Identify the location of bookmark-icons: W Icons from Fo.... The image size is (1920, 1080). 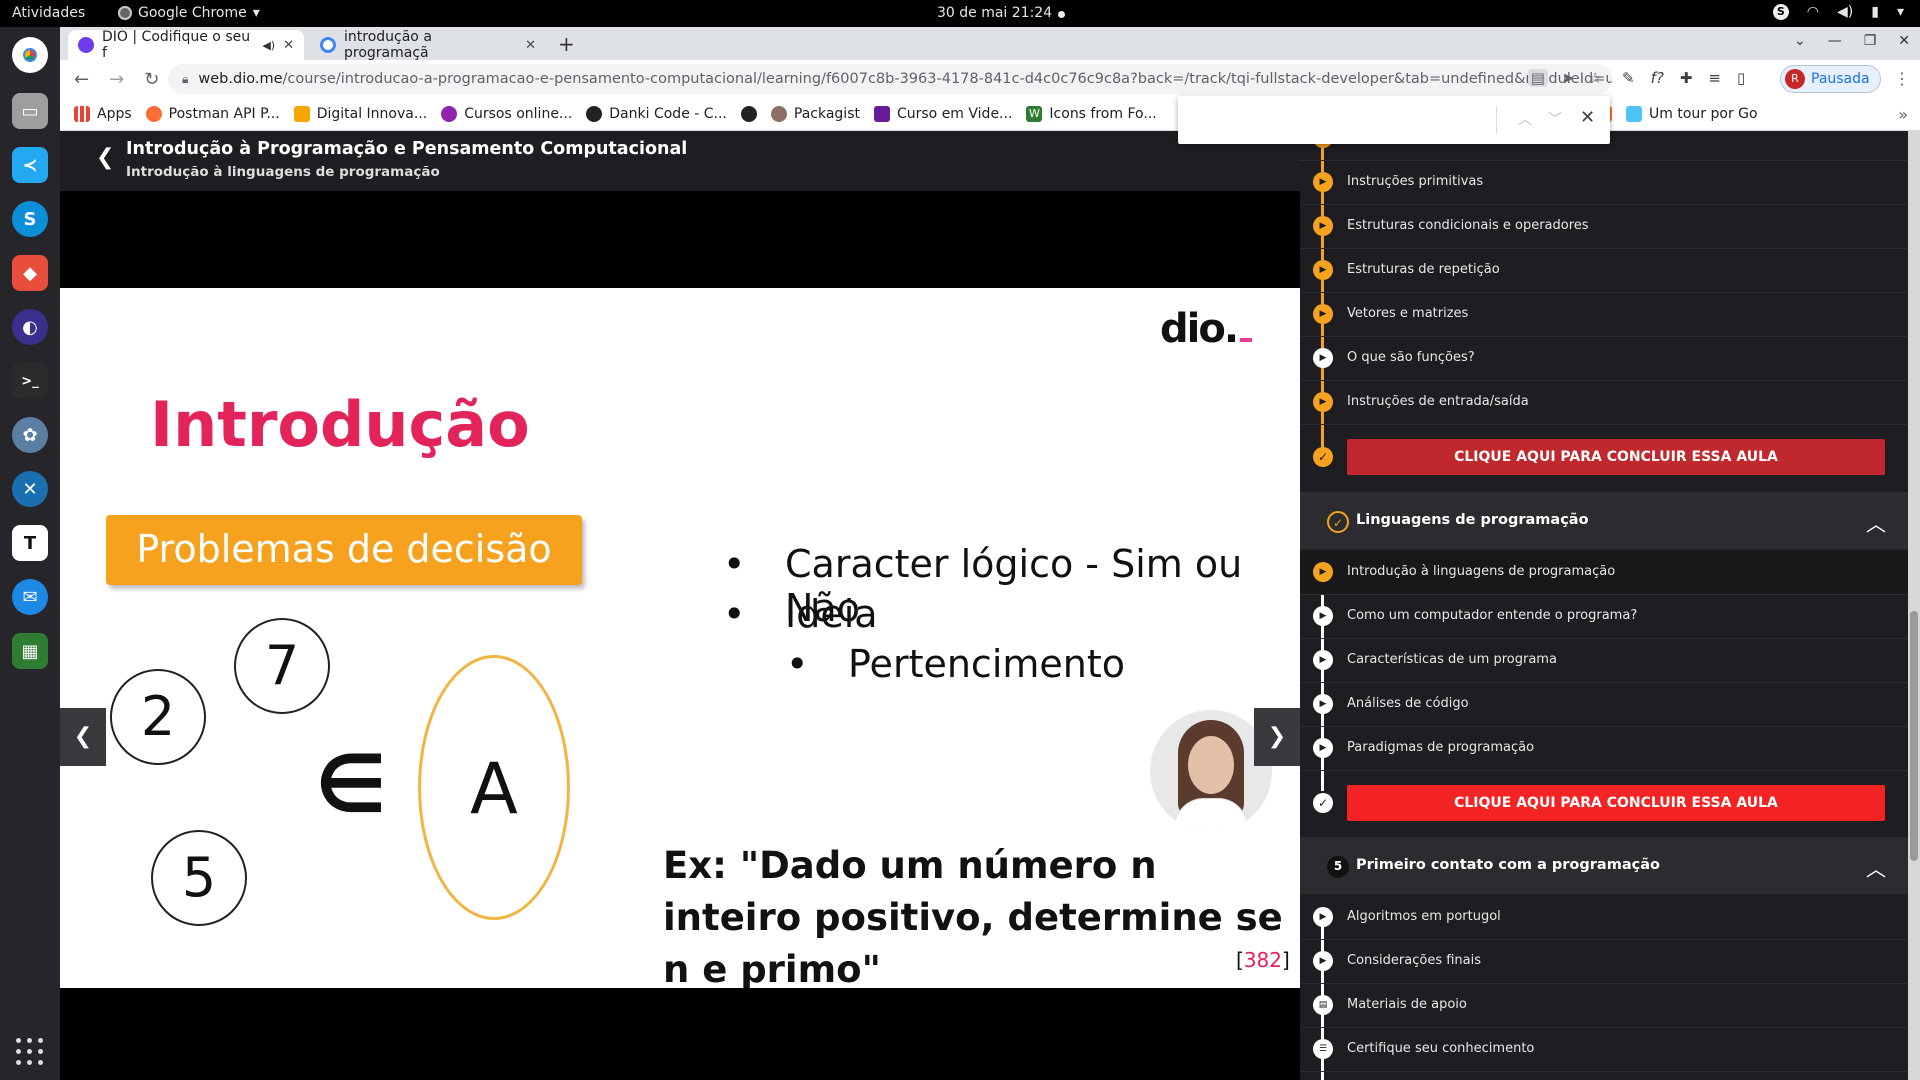
(1091, 114).